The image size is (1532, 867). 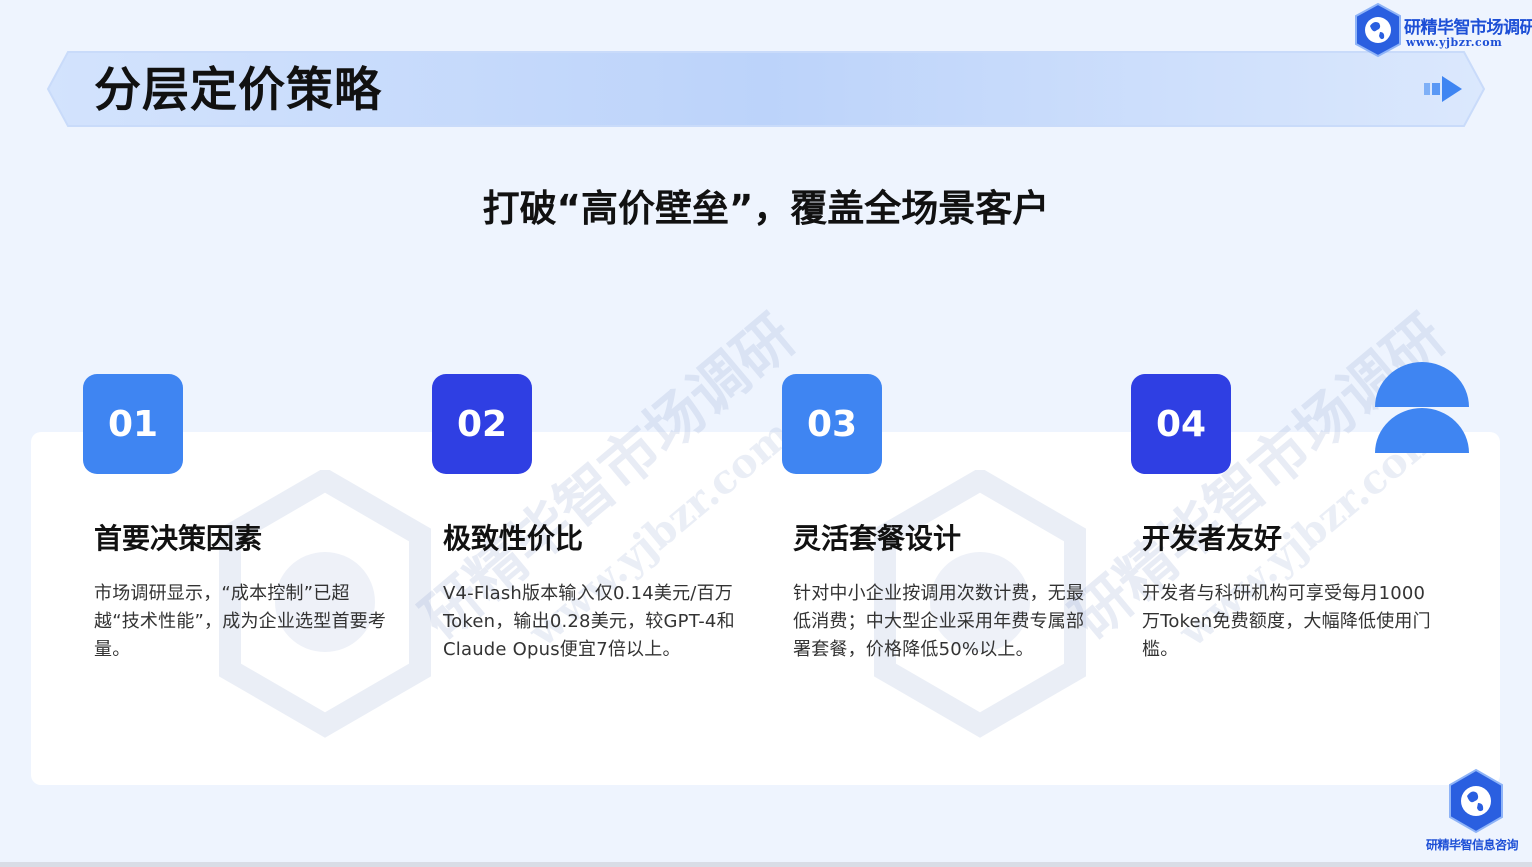 What do you see at coordinates (1472, 845) in the screenshot?
I see `logo-bottom-name: 研精毕智信息咨询` at bounding box center [1472, 845].